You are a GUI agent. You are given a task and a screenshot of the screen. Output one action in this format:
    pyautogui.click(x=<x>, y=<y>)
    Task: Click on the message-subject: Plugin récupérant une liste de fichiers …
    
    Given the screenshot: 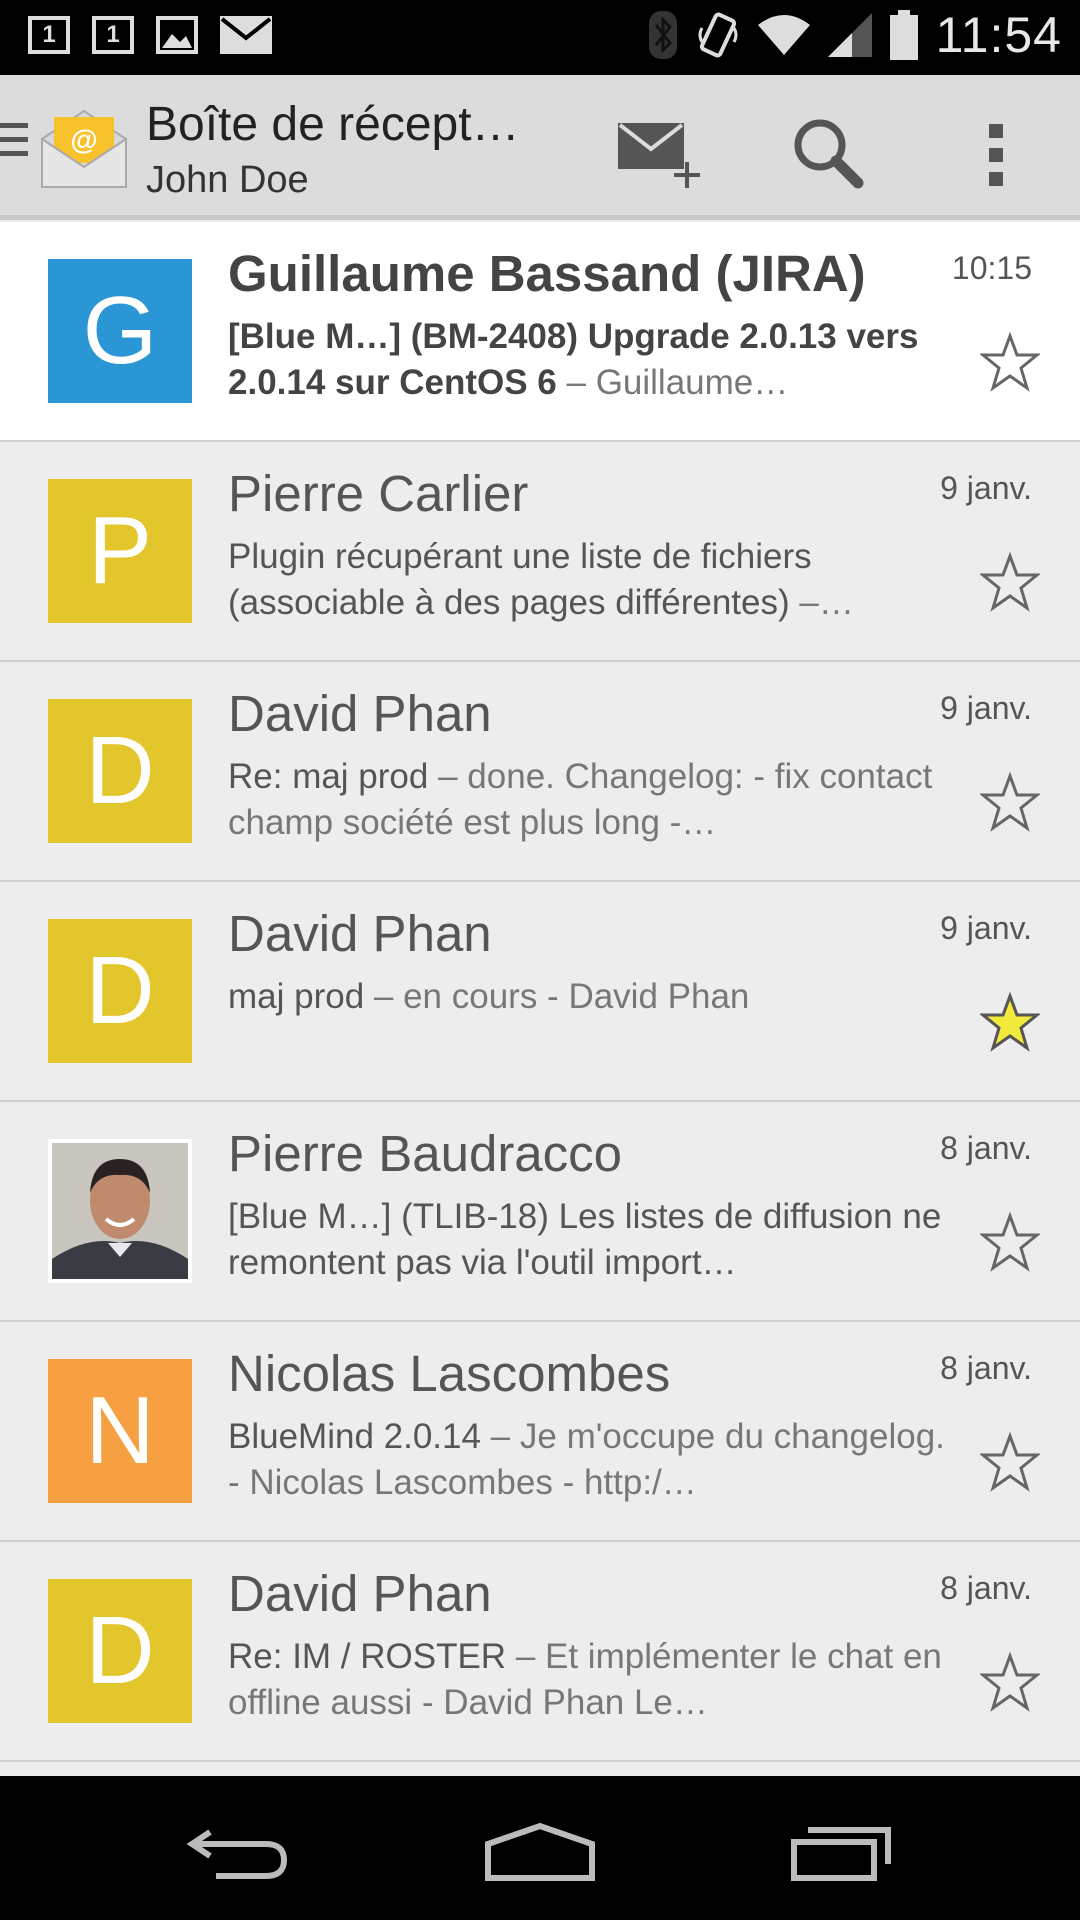 What is the action you would take?
    pyautogui.click(x=520, y=579)
    